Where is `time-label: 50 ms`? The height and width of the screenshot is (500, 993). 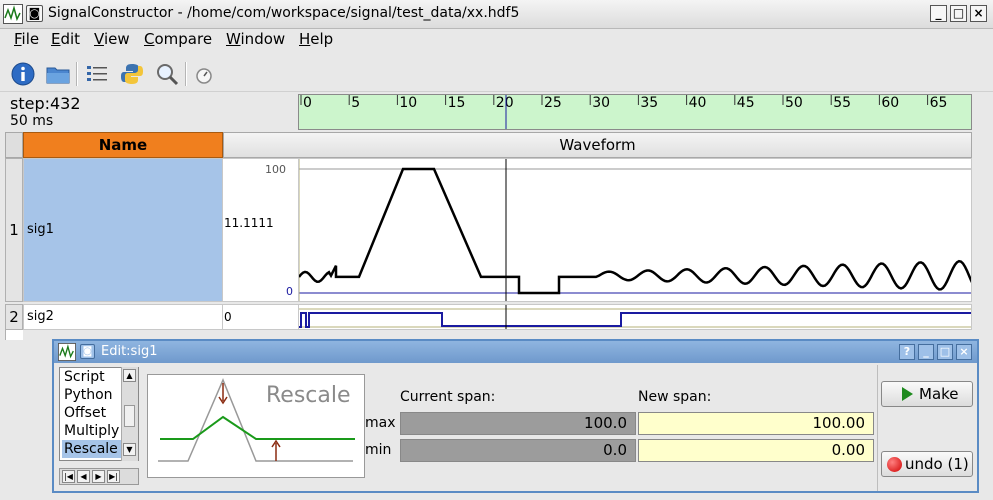
time-label: 50 ms is located at coordinates (32, 121).